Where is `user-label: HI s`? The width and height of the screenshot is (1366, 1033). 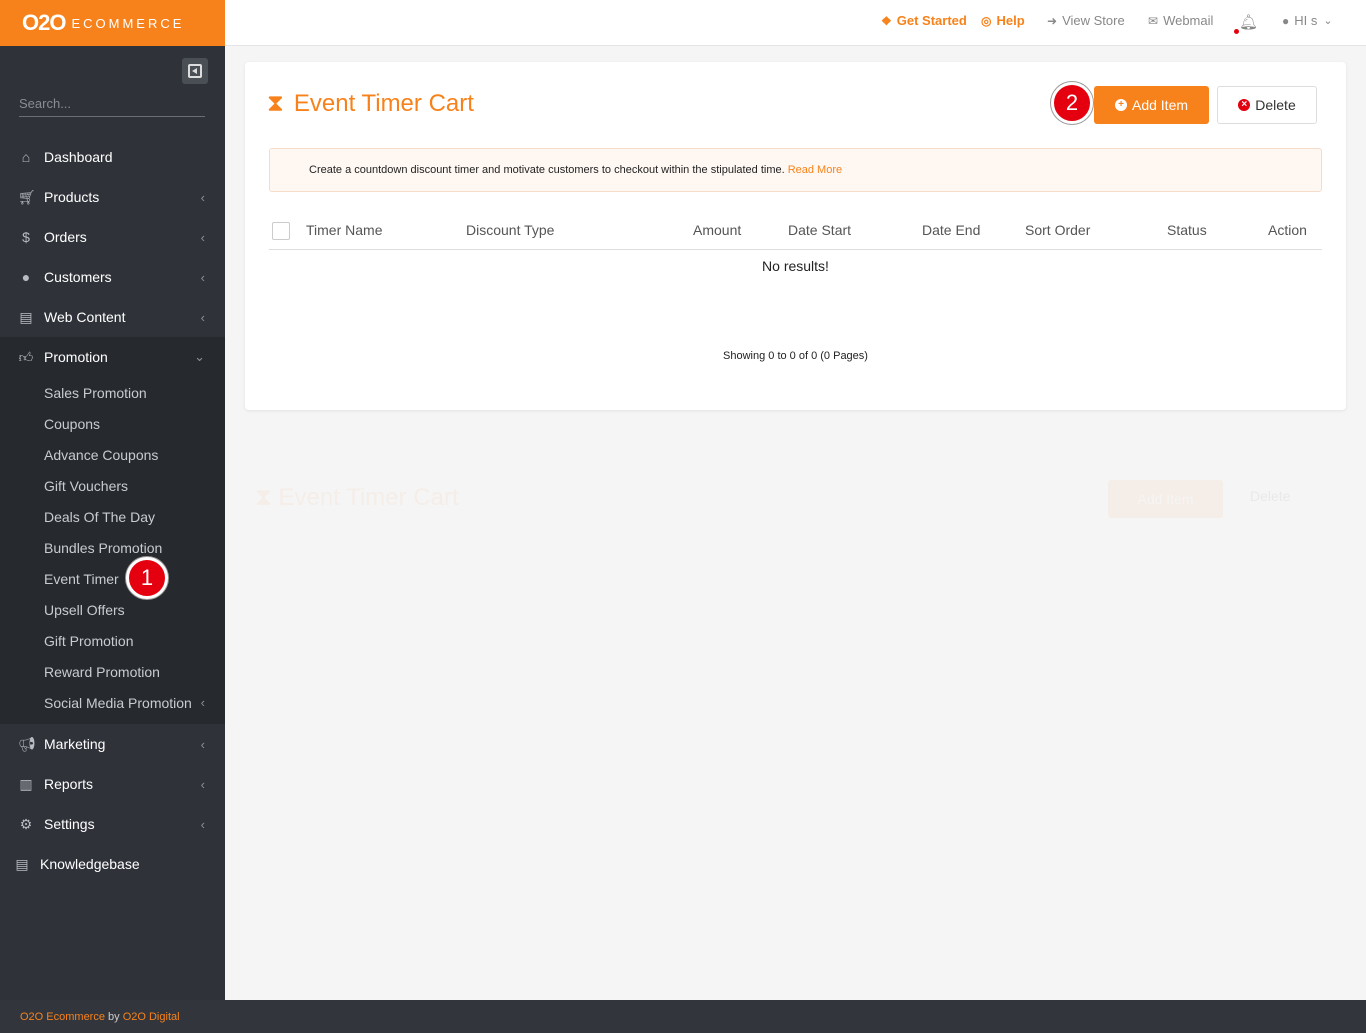 user-label: HI s is located at coordinates (1306, 20).